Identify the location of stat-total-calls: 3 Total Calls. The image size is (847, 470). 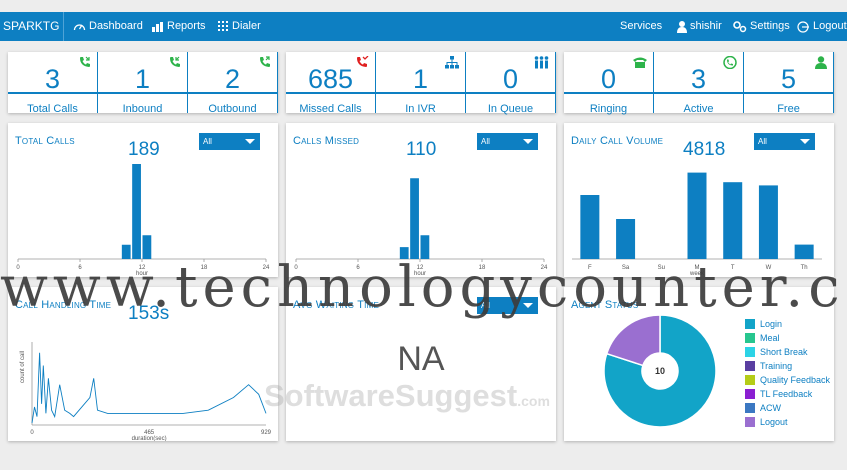
(53, 83).